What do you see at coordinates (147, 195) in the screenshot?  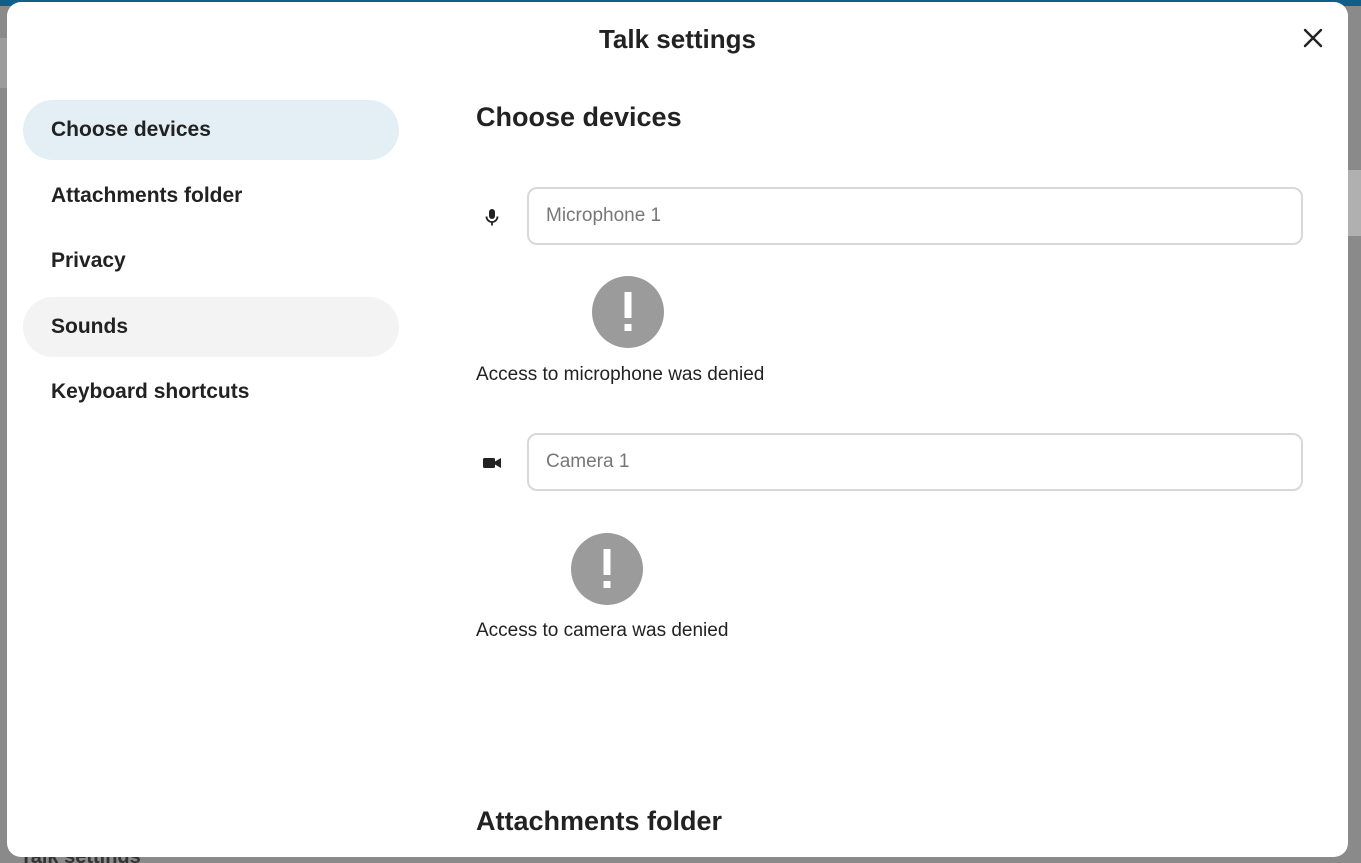 I see `nav-item-label: Attachments folder` at bounding box center [147, 195].